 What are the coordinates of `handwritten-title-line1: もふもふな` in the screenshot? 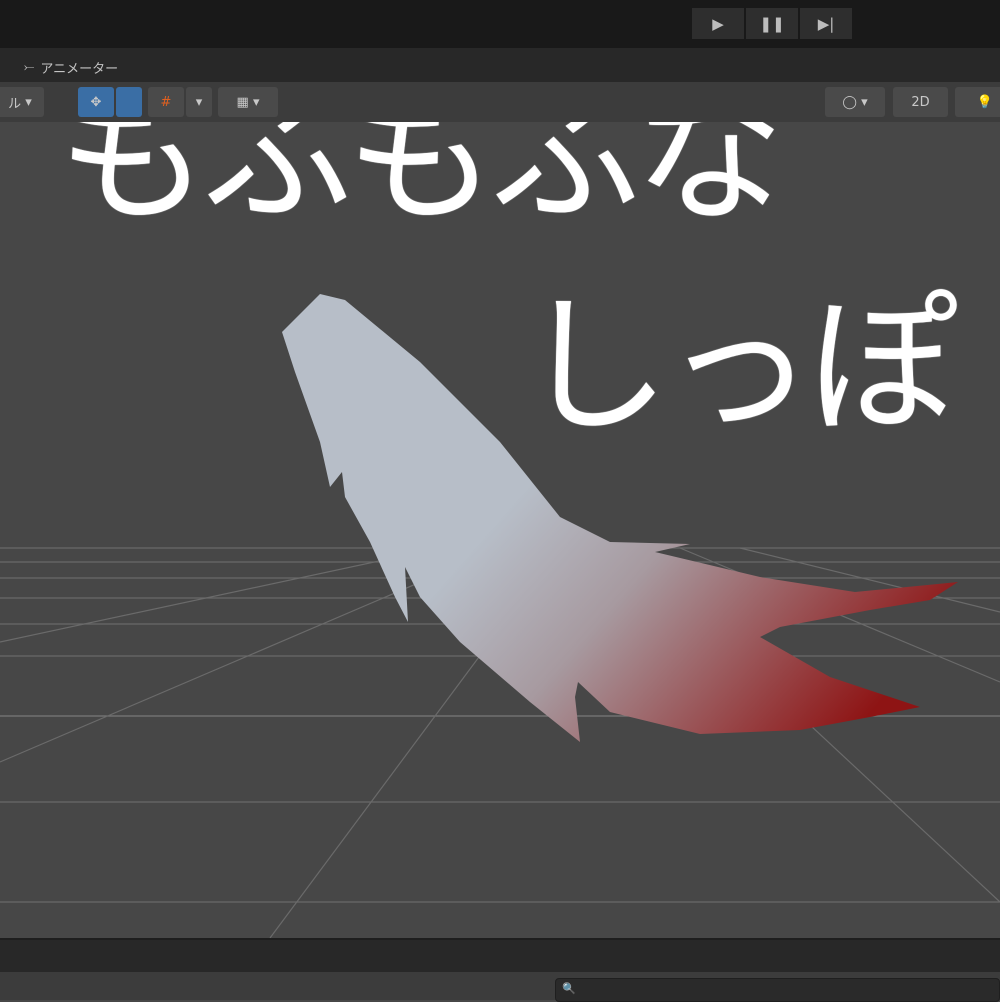 It's located at (421, 183).